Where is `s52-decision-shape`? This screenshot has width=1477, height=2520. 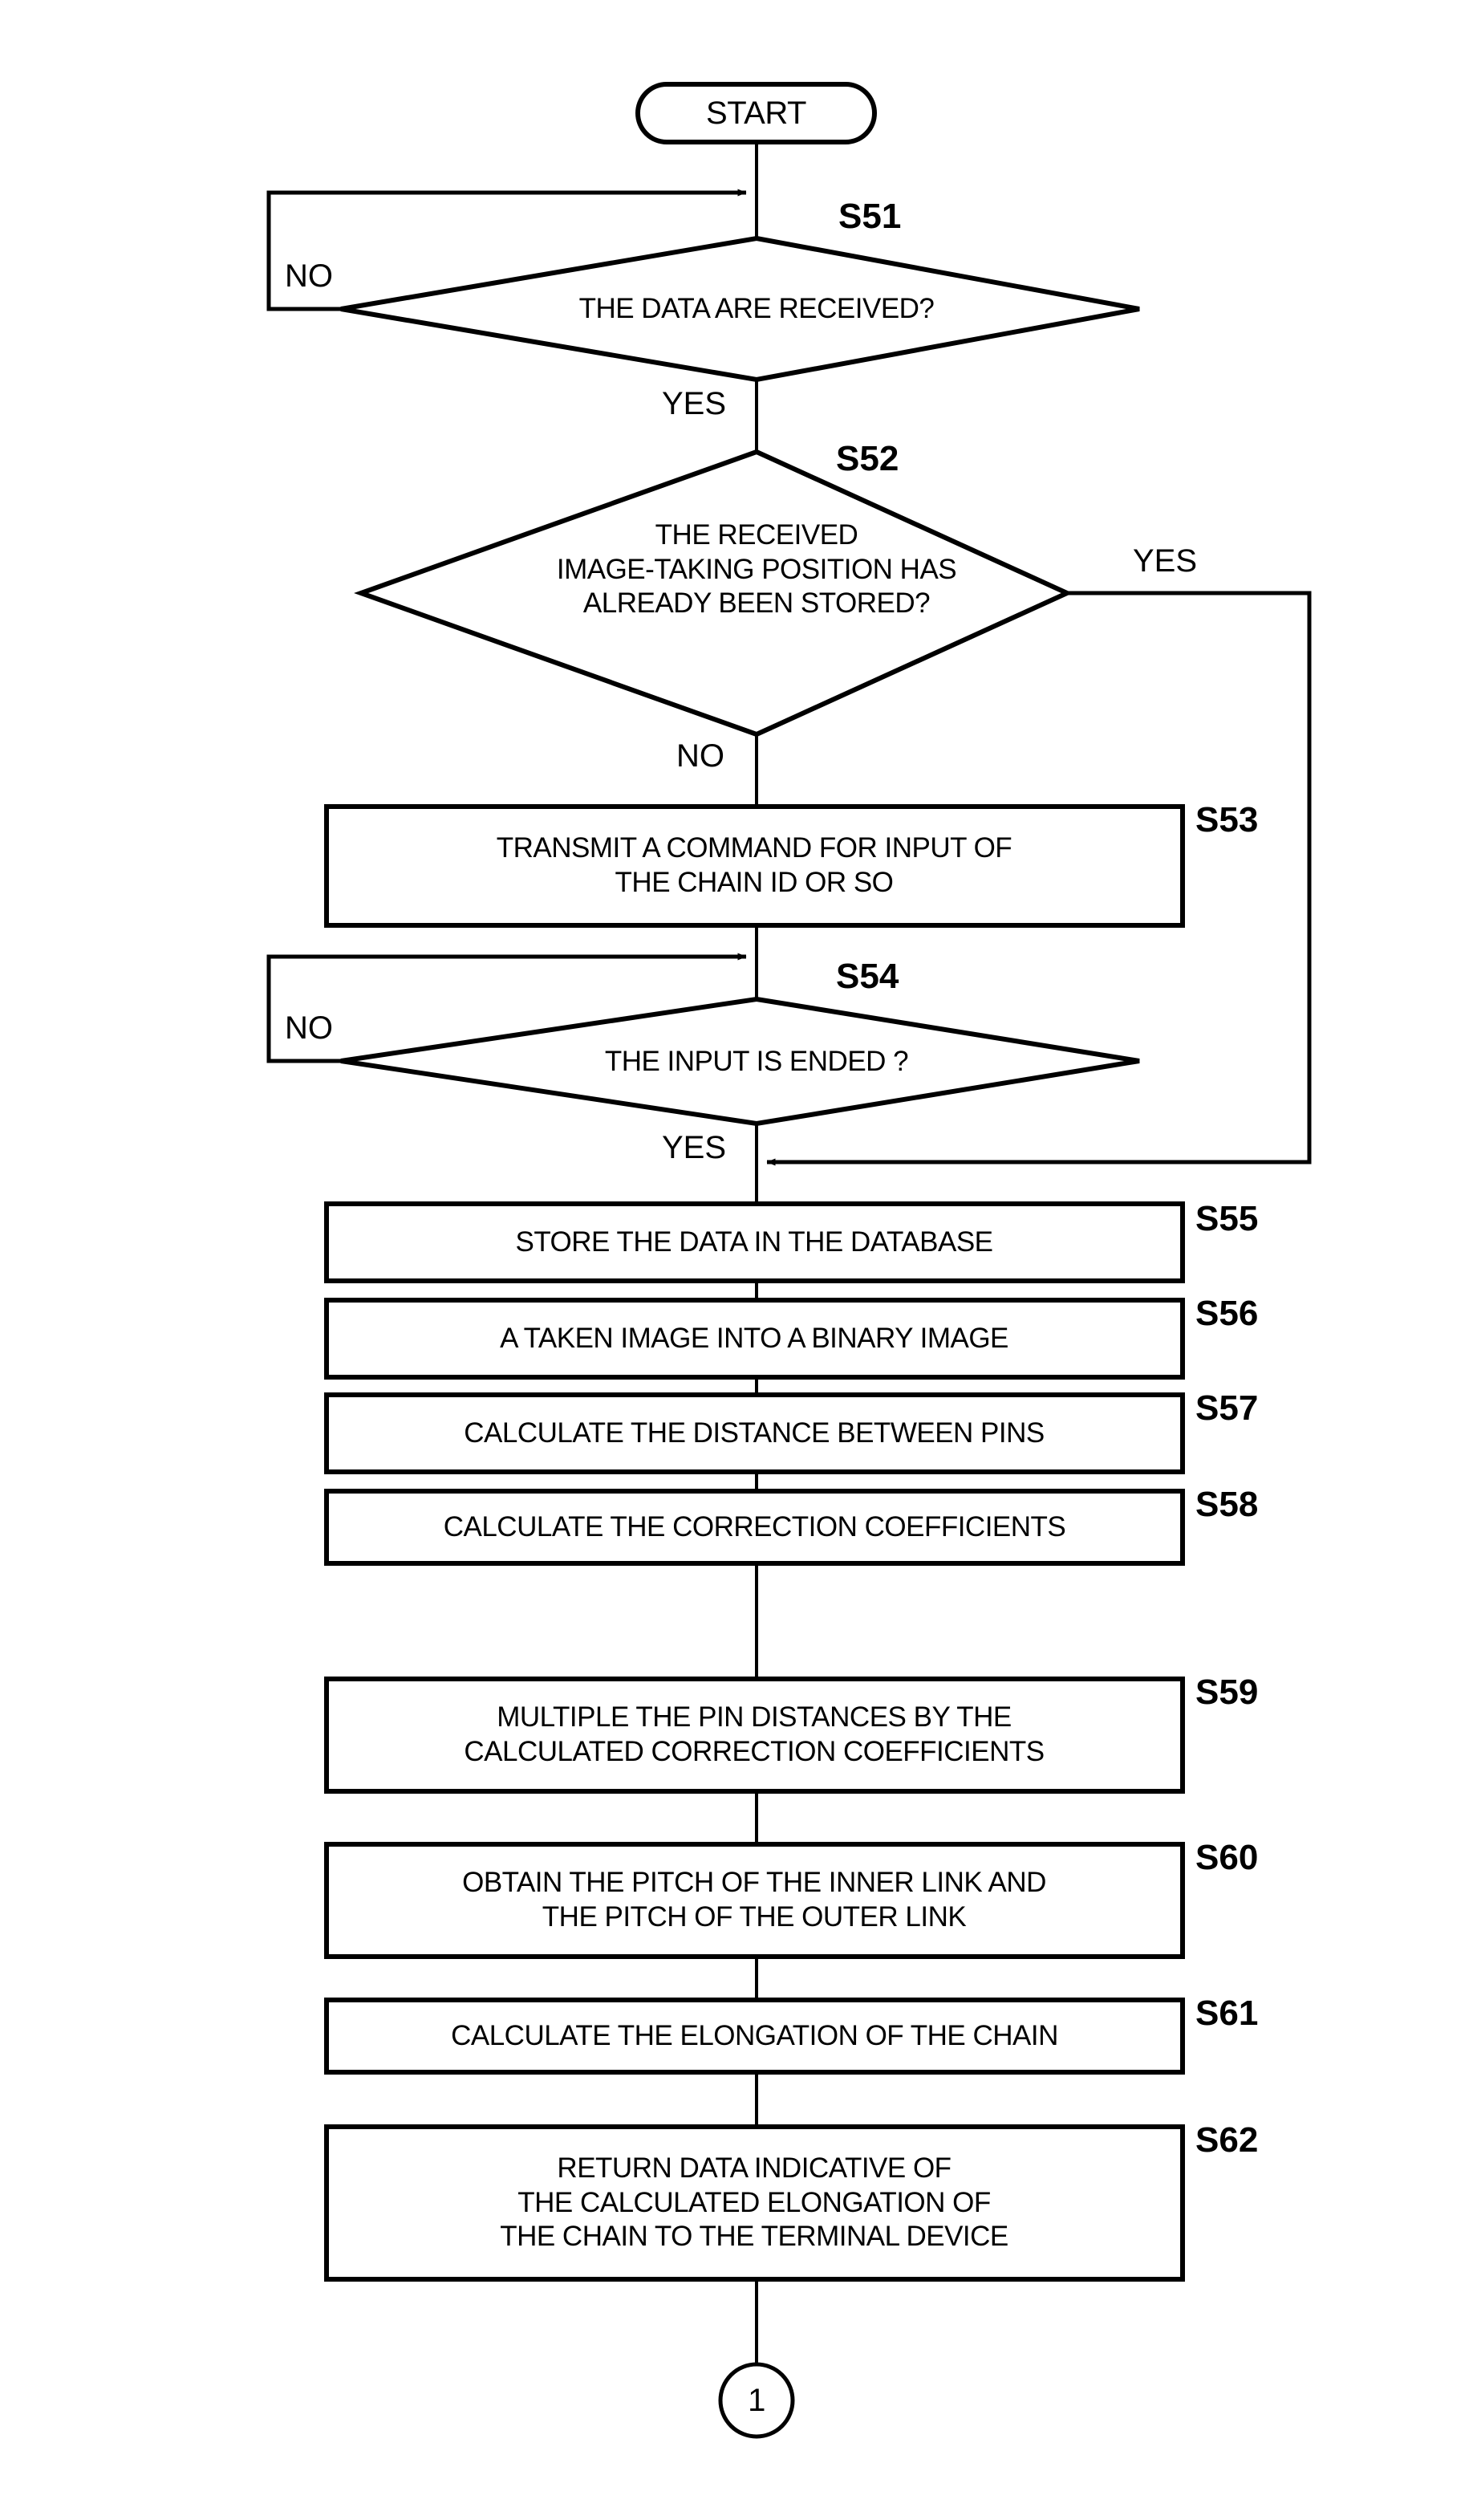 s52-decision-shape is located at coordinates (713, 594).